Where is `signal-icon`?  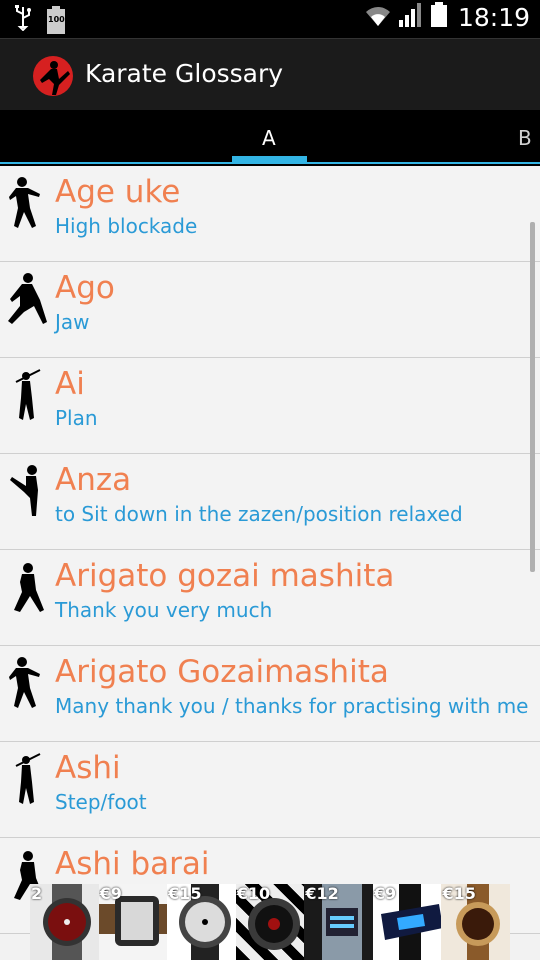 signal-icon is located at coordinates (411, 17).